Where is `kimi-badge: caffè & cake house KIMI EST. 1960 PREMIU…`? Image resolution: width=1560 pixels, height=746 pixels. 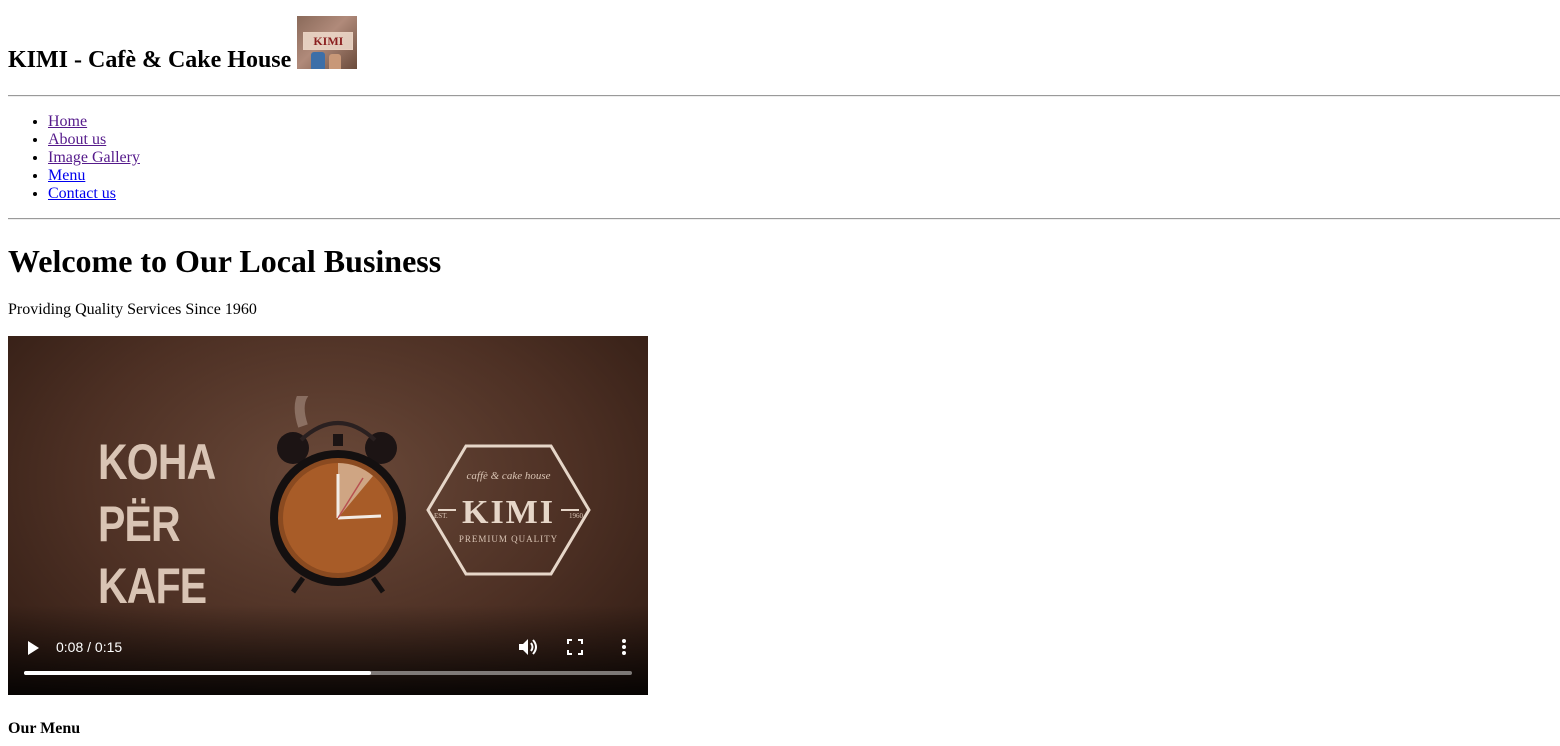
kimi-badge: caffè & cake house KIMI EST. 1960 PREMIU… is located at coordinates (508, 510).